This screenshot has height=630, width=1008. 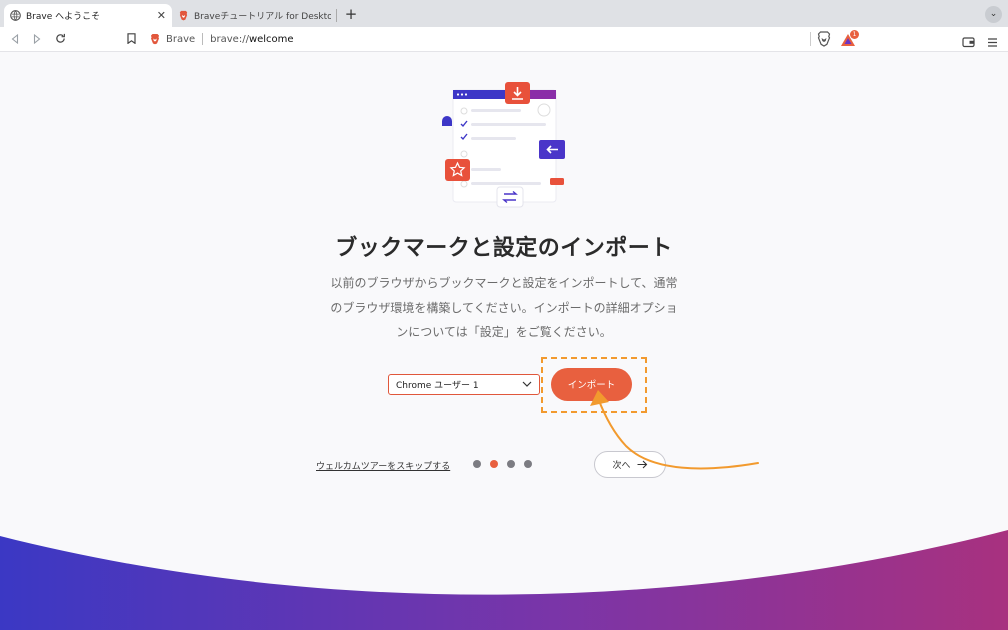 What do you see at coordinates (504, 332) in the screenshot?
I see `description-line: ンについては「設定」をご覧ください。` at bounding box center [504, 332].